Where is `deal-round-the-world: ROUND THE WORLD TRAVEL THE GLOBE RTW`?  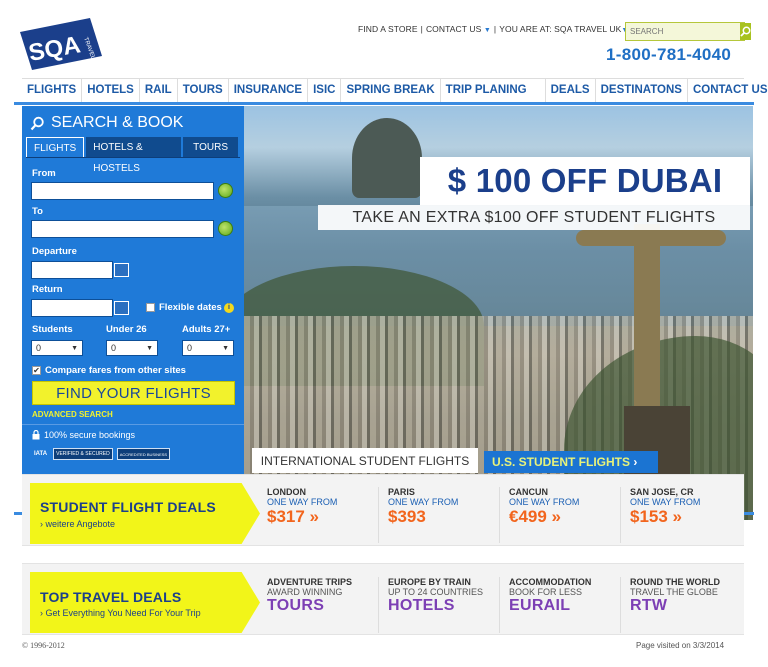 deal-round-the-world: ROUND THE WORLD TRAVEL THE GLOBE RTW is located at coordinates (686, 605).